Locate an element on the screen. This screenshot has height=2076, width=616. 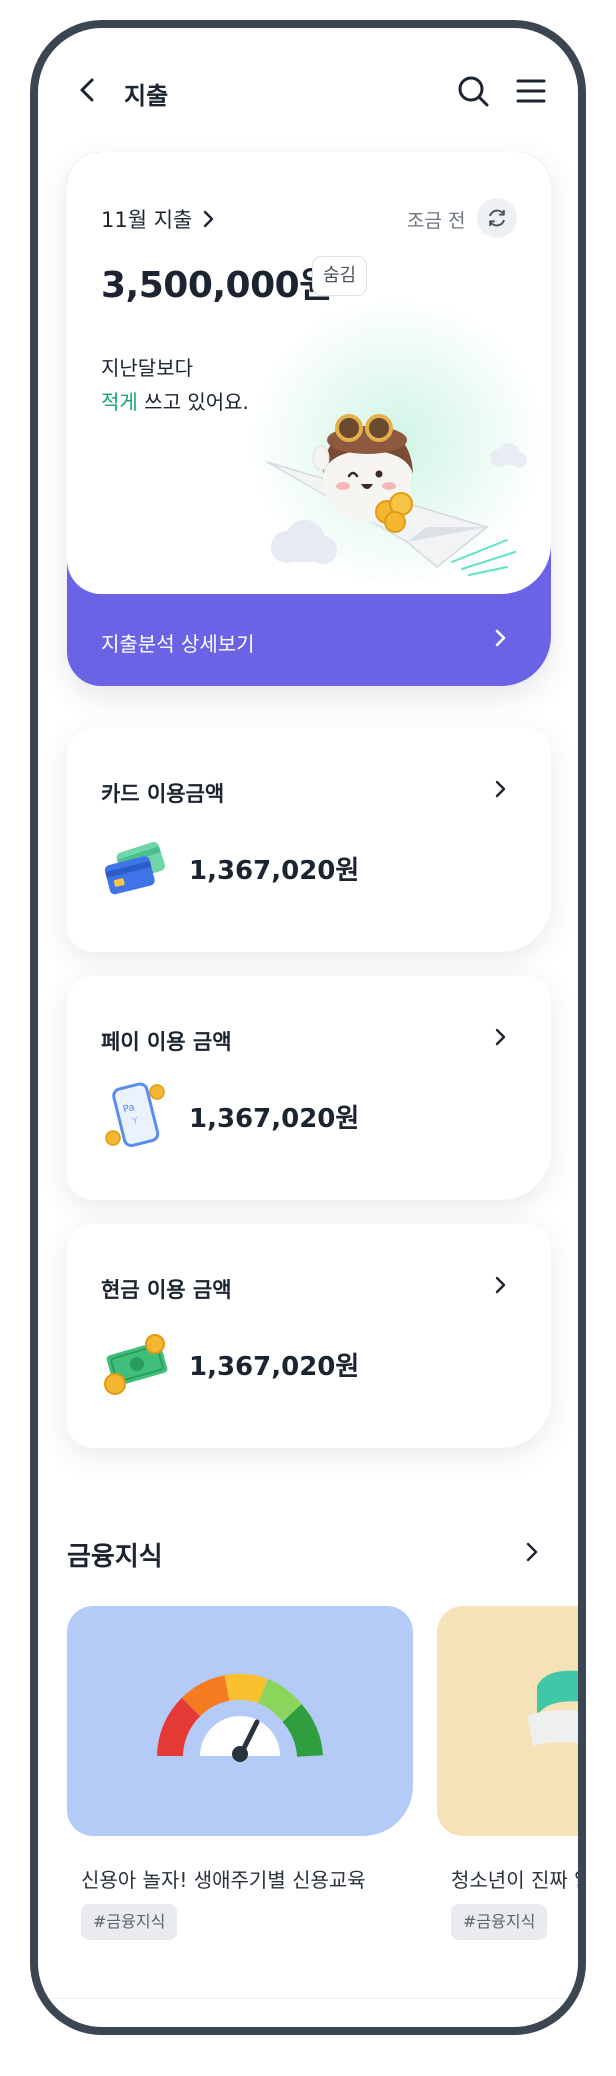
mascot-paper-plane-illustration is located at coordinates (396, 495).